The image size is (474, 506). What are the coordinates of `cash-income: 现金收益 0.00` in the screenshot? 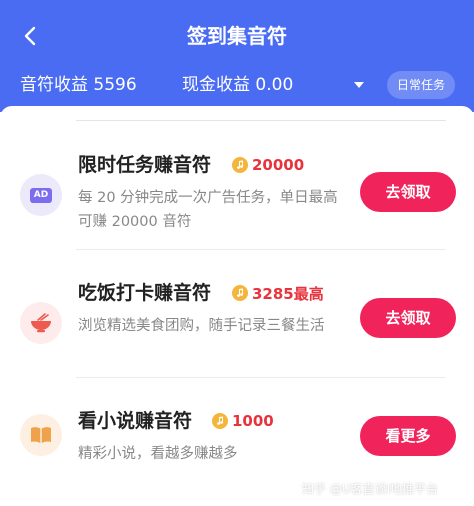 It's located at (238, 85).